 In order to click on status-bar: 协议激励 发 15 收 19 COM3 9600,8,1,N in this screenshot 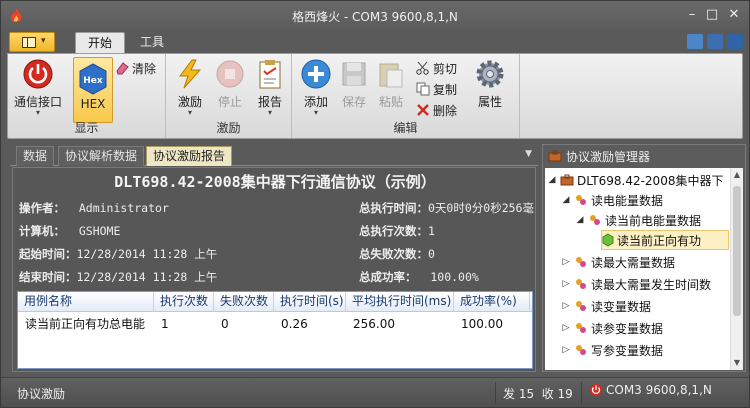, I will do `click(375, 392)`.